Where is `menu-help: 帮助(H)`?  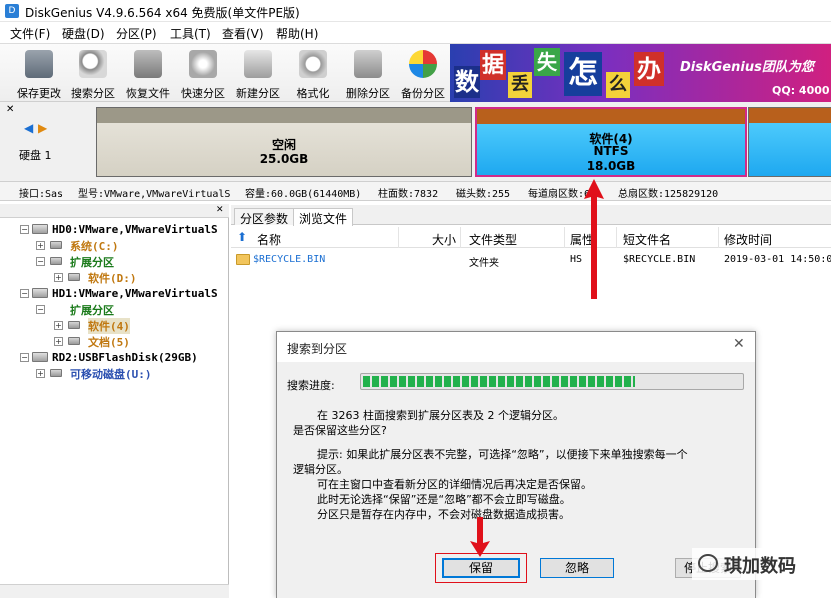
menu-help: 帮助(H) is located at coordinates (297, 33).